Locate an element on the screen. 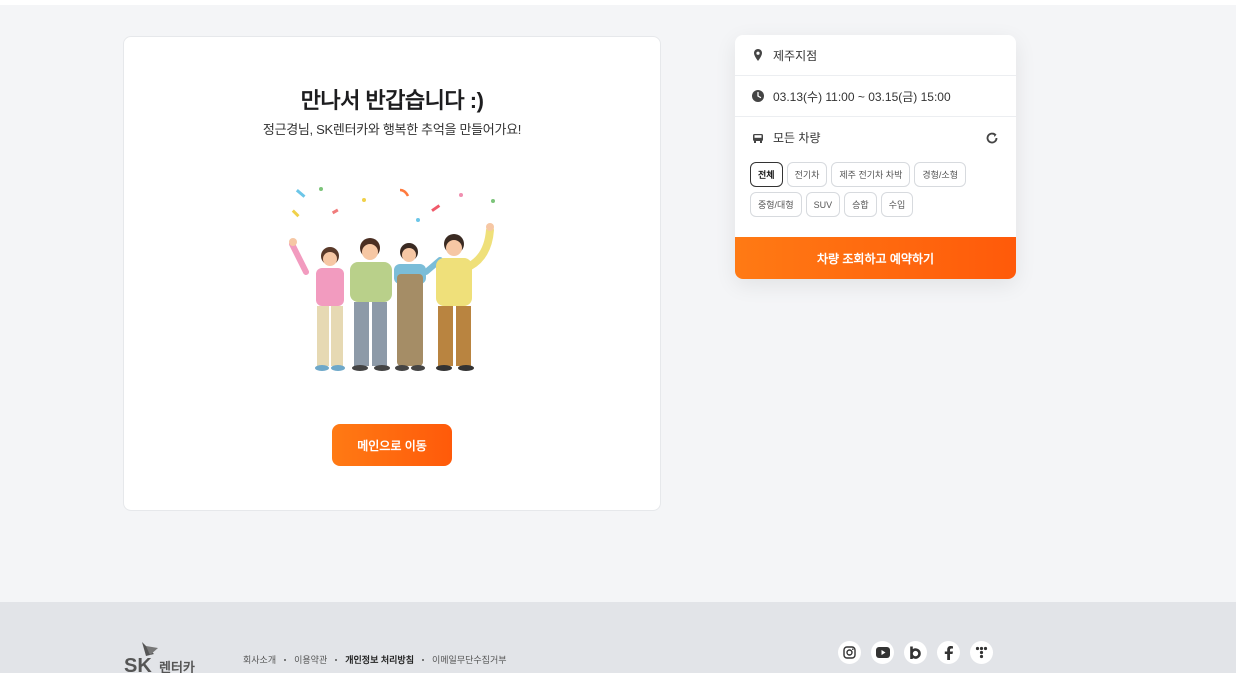 The image size is (1236, 673). footer-link-privacy: 개인정보 처리방침 is located at coordinates (379, 659).